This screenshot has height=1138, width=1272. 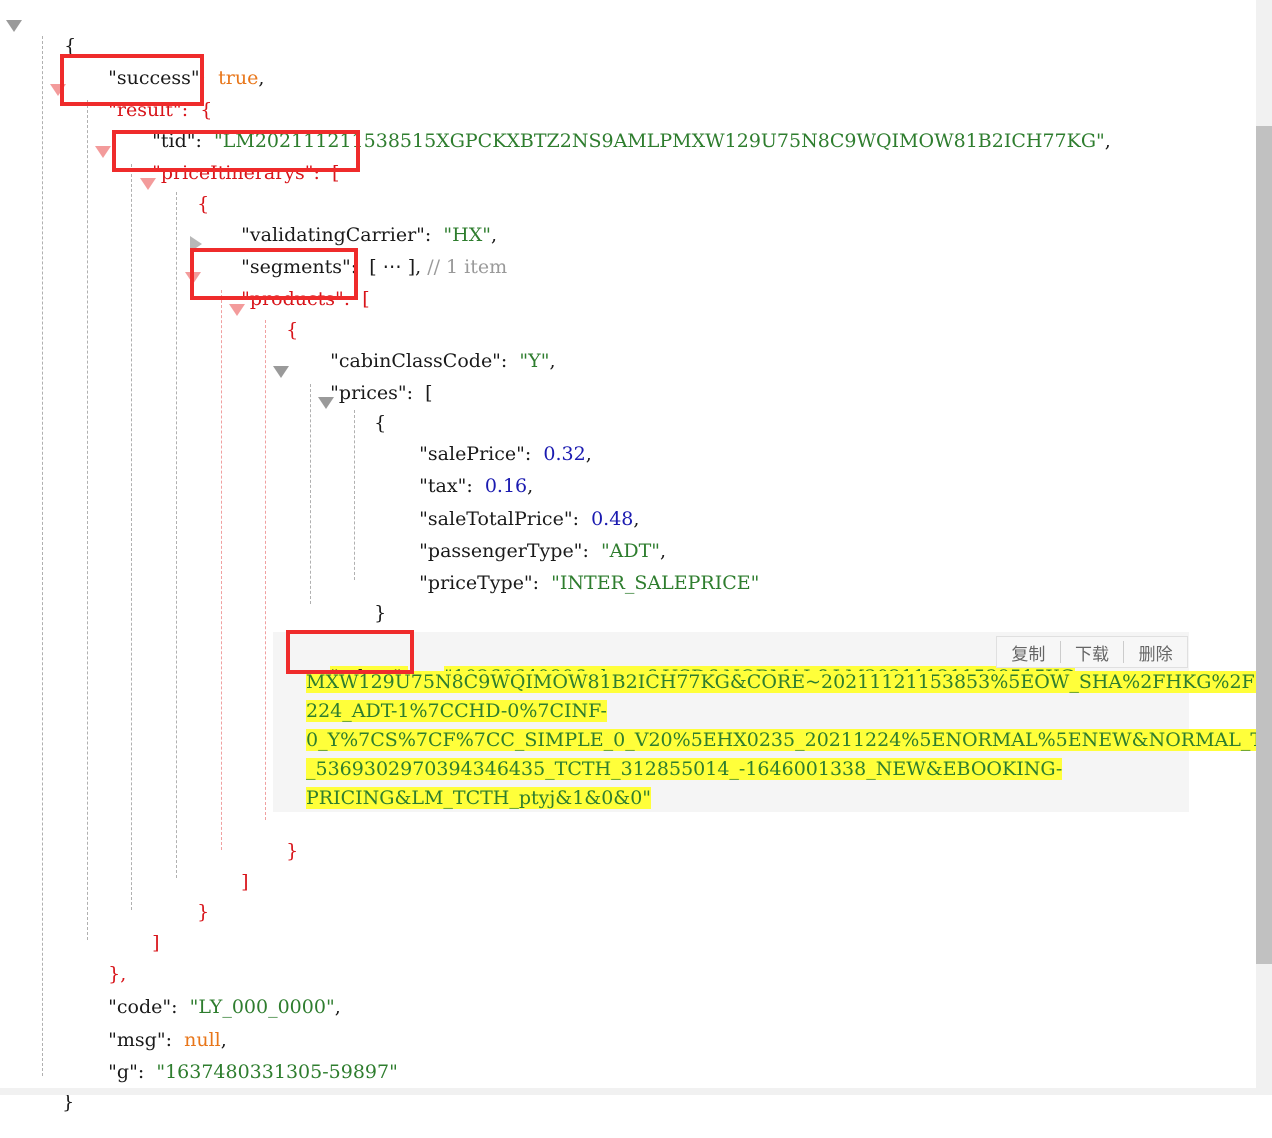 What do you see at coordinates (467, 267) in the screenshot?
I see `item-count-comment: // 1 item` at bounding box center [467, 267].